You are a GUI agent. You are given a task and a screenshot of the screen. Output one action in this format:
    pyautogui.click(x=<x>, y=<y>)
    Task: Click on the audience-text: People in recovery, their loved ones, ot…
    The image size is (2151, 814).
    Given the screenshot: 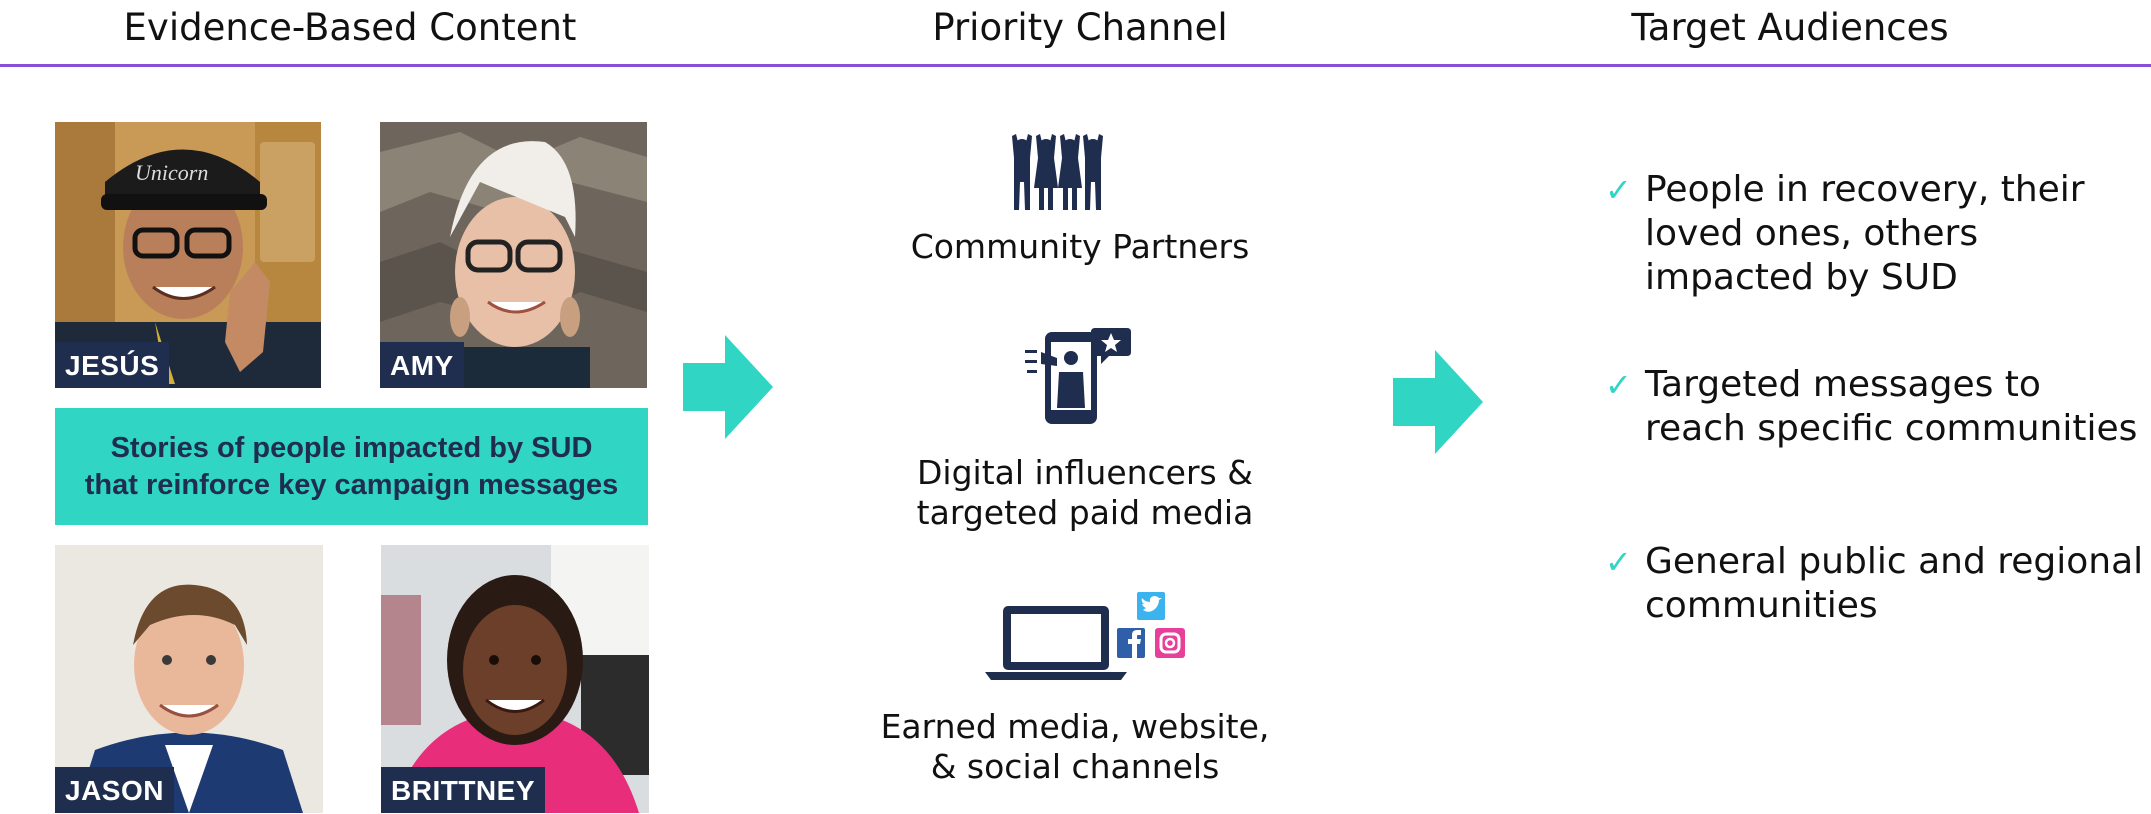 What is the action you would take?
    pyautogui.click(x=1865, y=233)
    